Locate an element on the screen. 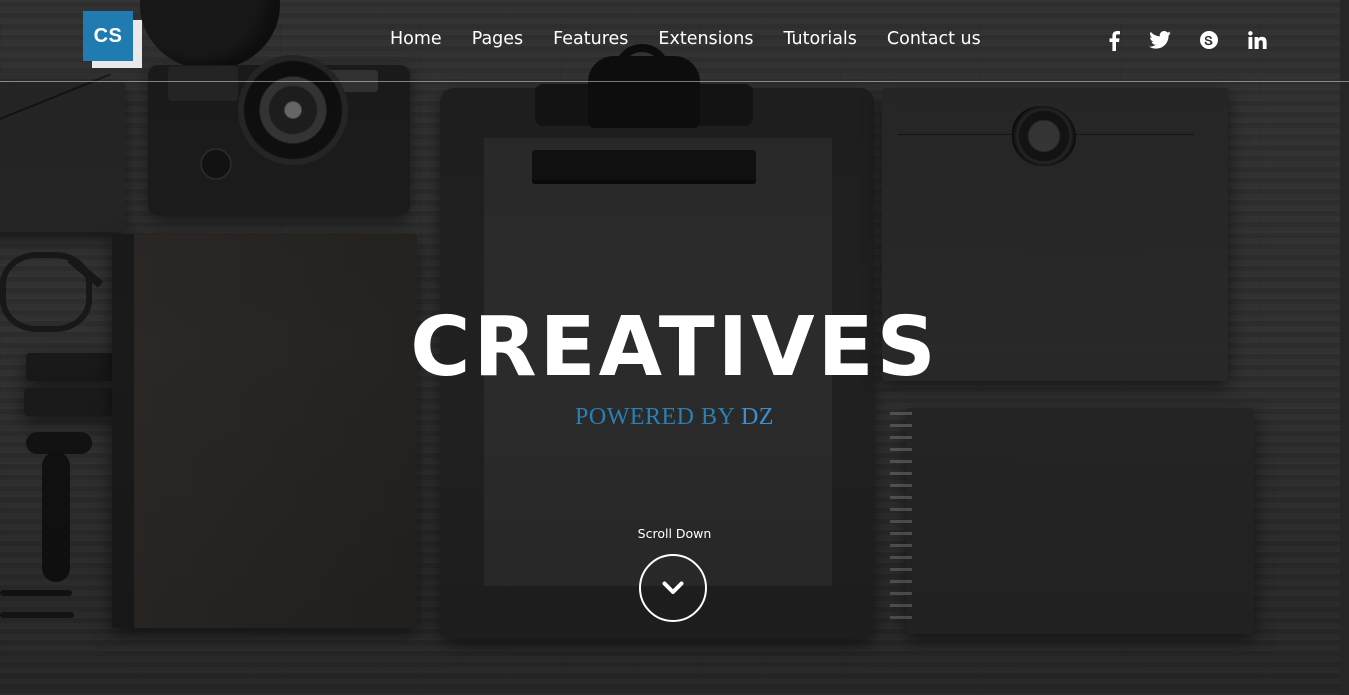 This screenshot has height=695, width=1349. nav-extensions: Extensions is located at coordinates (705, 39).